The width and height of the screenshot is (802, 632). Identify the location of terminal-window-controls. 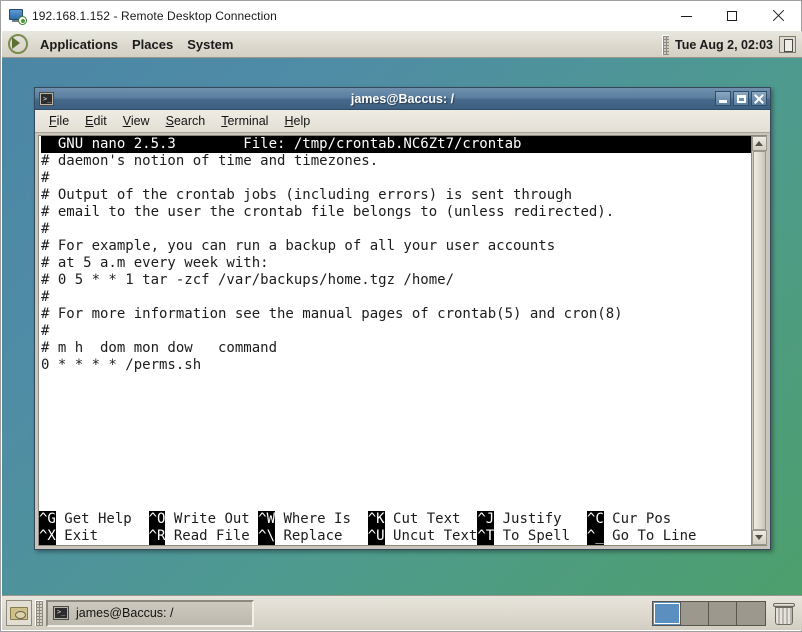
(741, 98).